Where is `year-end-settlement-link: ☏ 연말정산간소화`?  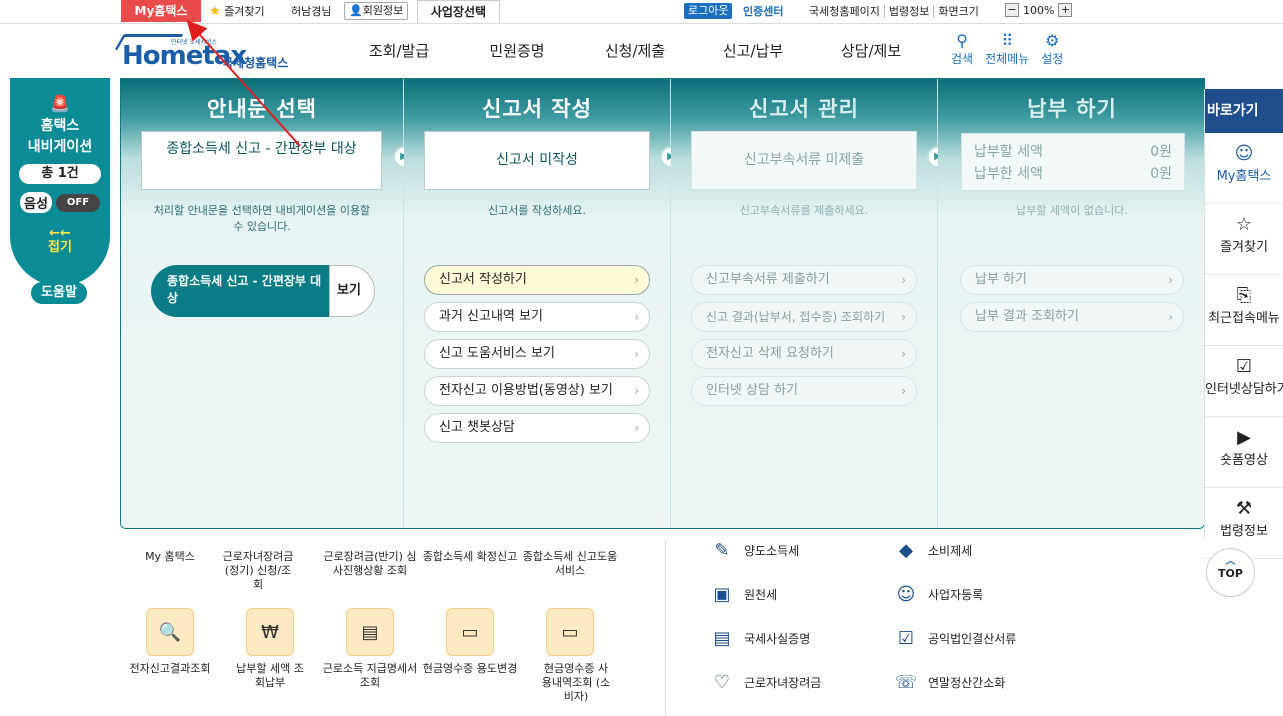 year-end-settlement-link: ☏ 연말정산간소화 is located at coordinates (950, 682).